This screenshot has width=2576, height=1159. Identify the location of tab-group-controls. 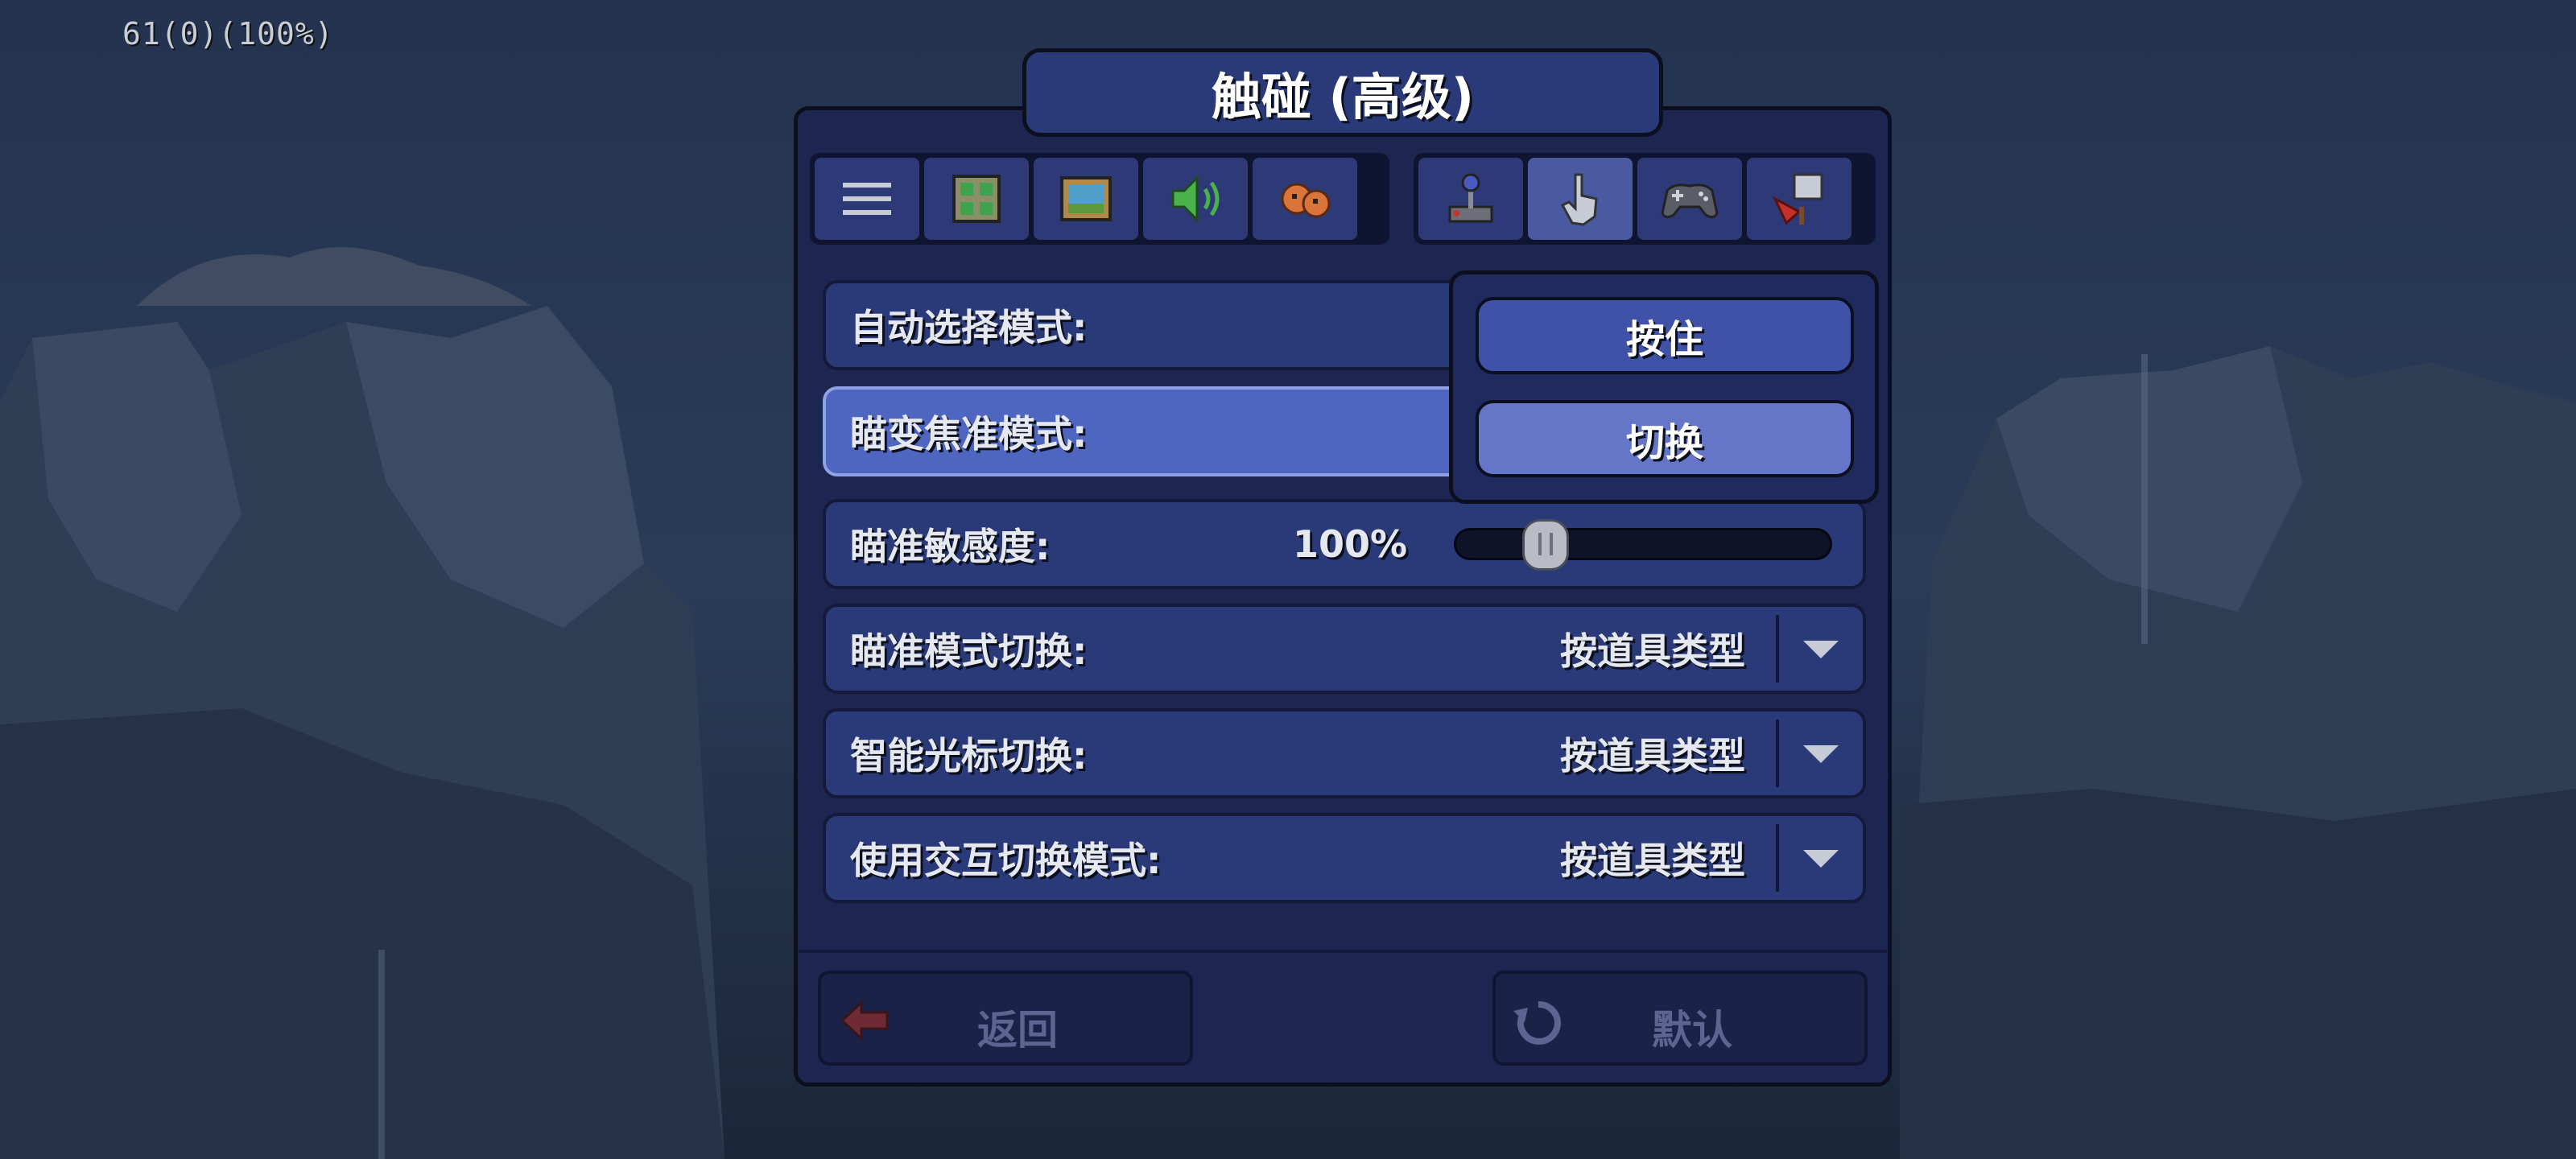
(1645, 199).